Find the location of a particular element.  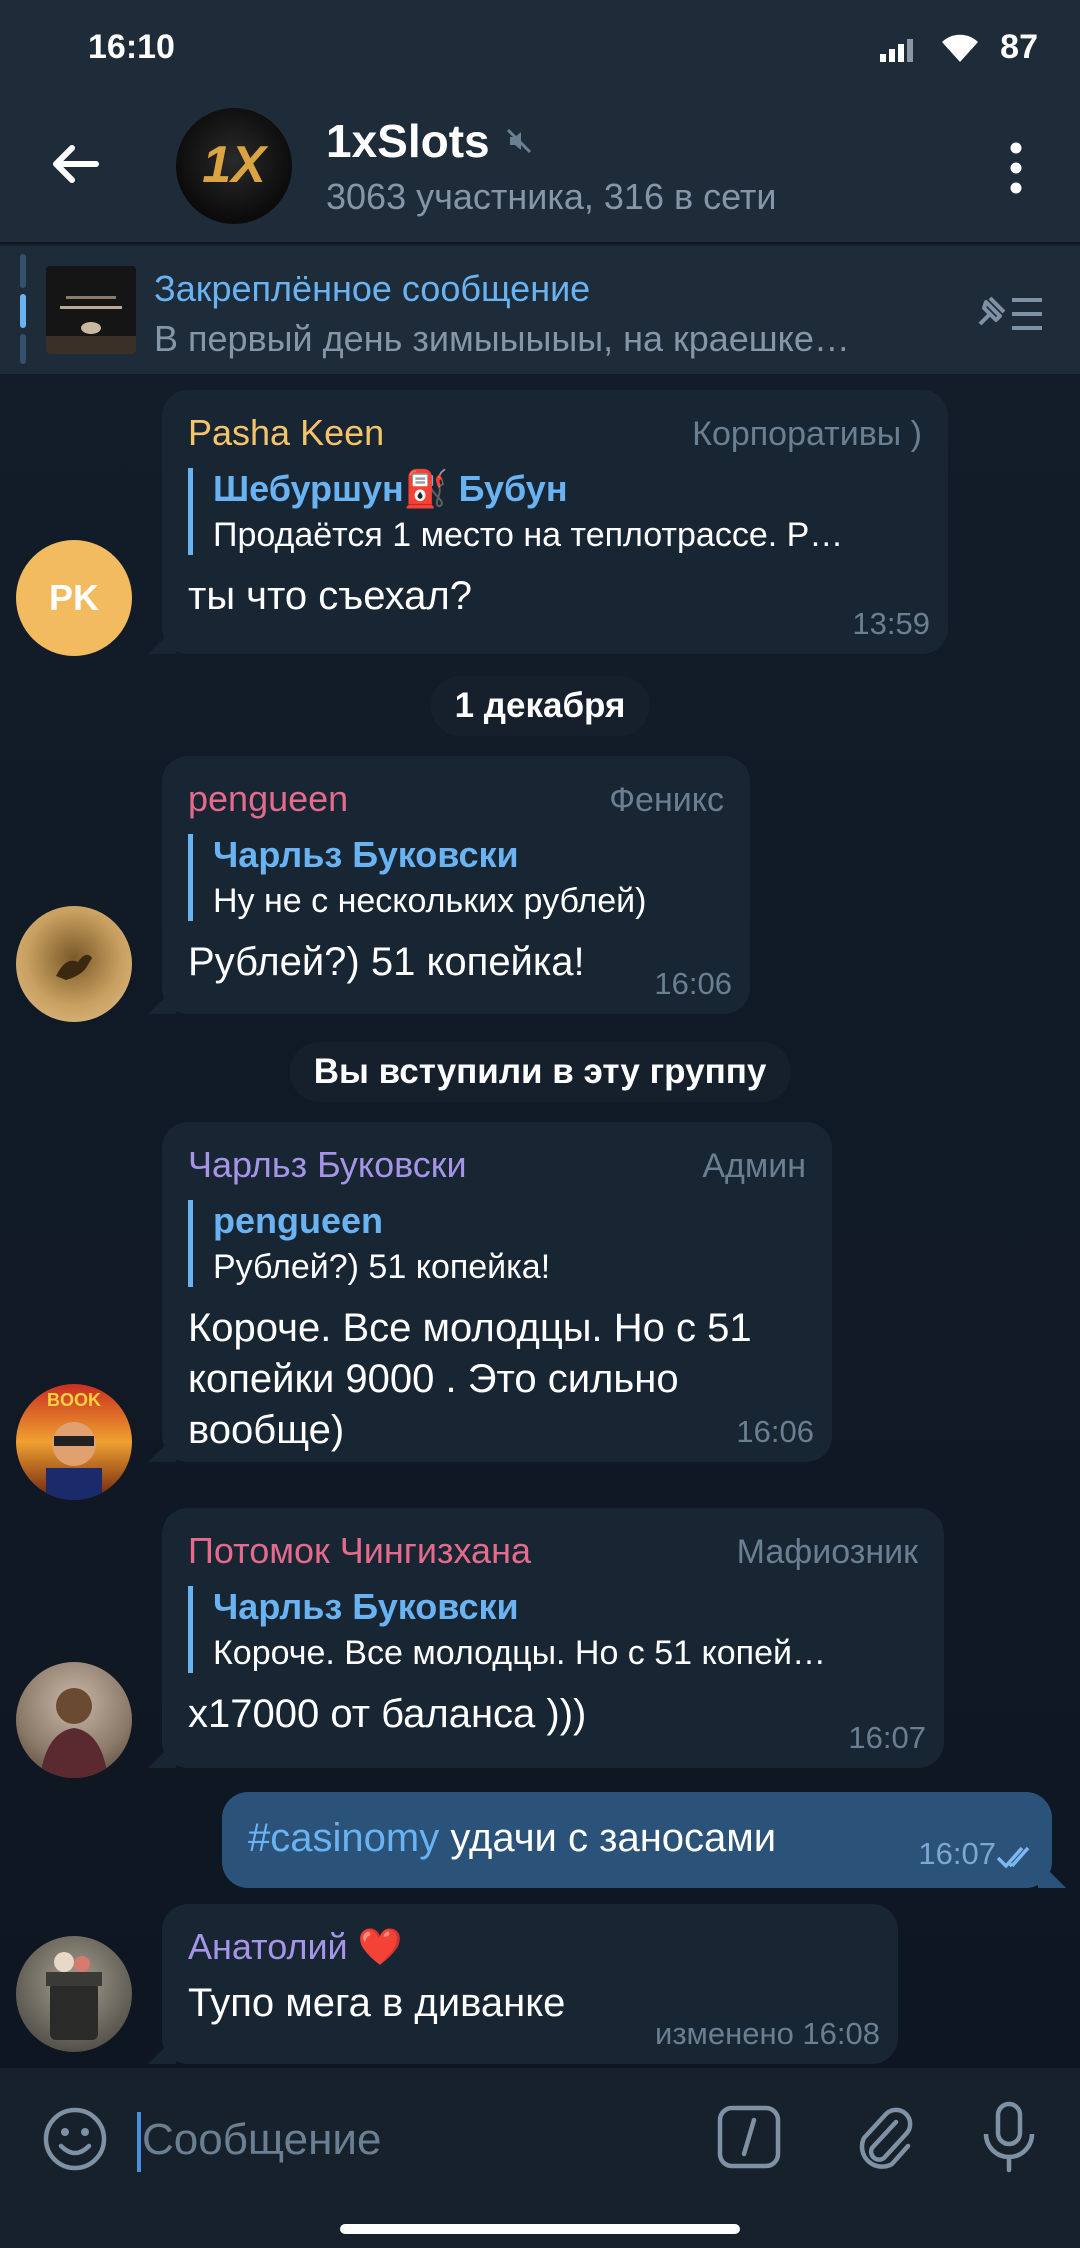

avatar-chingiz-descendant is located at coordinates (74, 1720).